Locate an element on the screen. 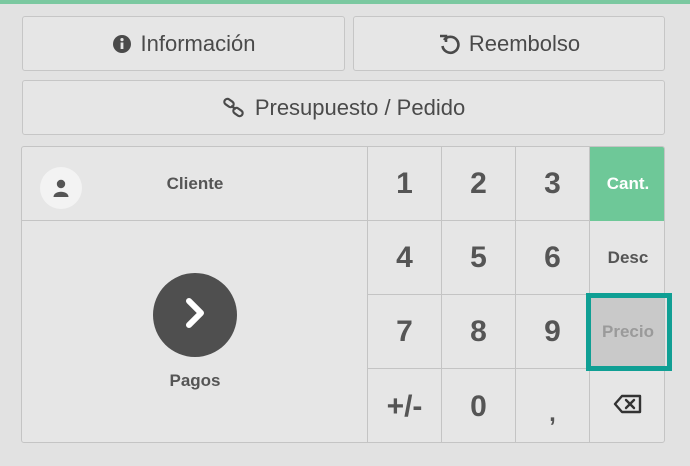 The width and height of the screenshot is (690, 466). undo-icon is located at coordinates (449, 44).